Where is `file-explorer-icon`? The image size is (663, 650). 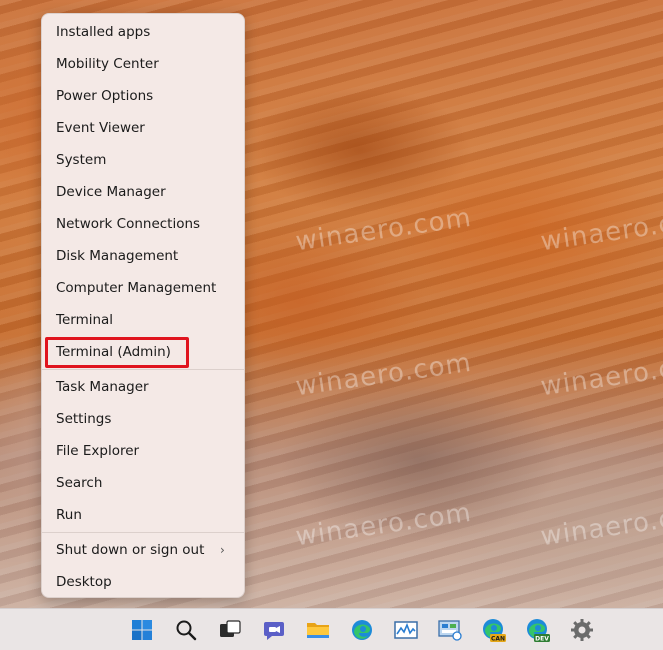 file-explorer-icon is located at coordinates (318, 630).